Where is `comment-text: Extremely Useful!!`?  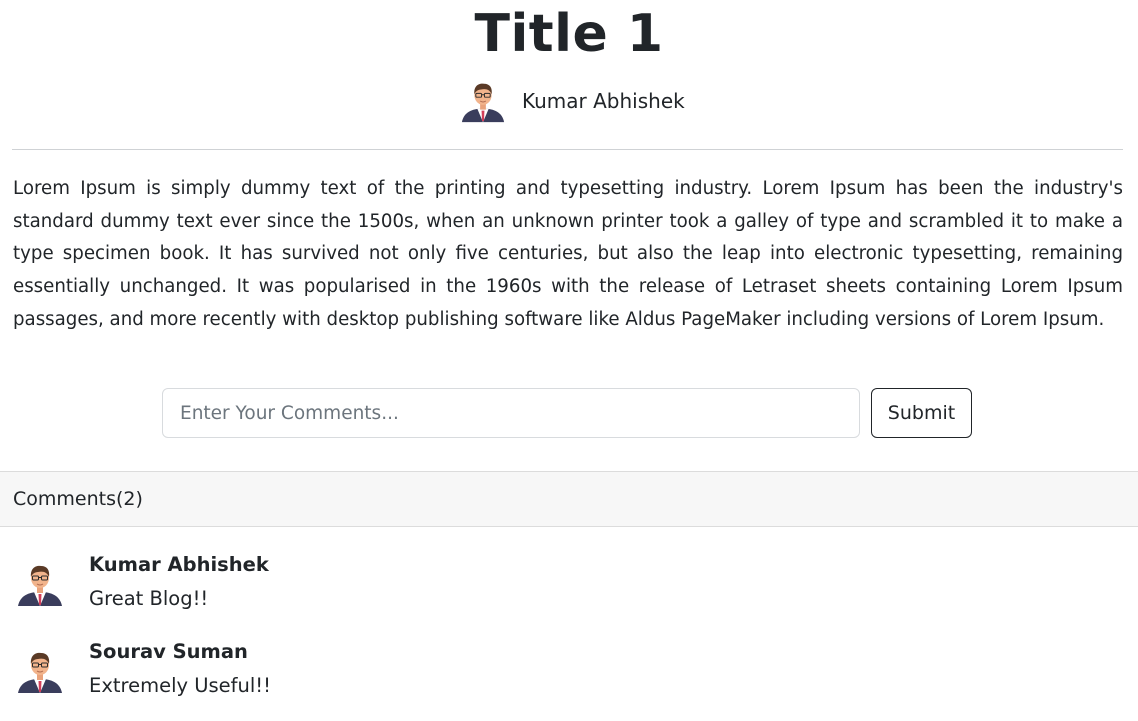 comment-text: Extremely Useful!! is located at coordinates (180, 685).